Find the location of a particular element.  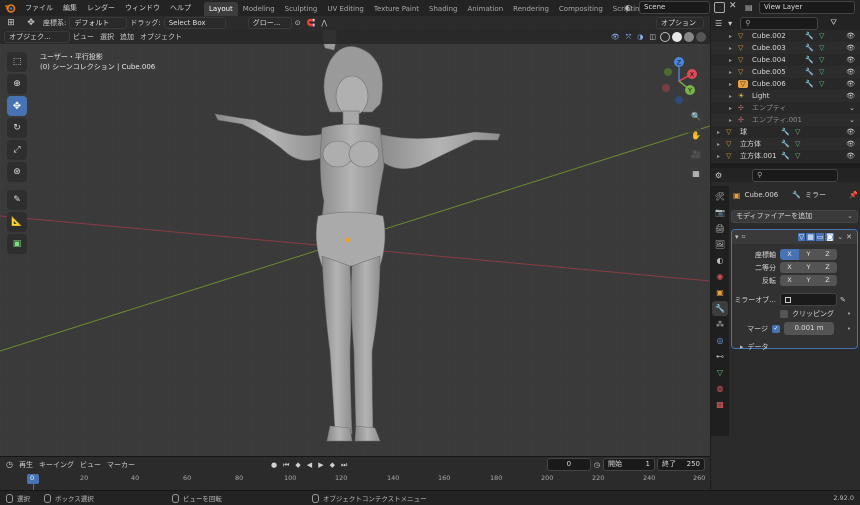

outliner-item: ▸ ▽ Cube.003 🔧 ▽ 👁 is located at coordinates (785, 48).